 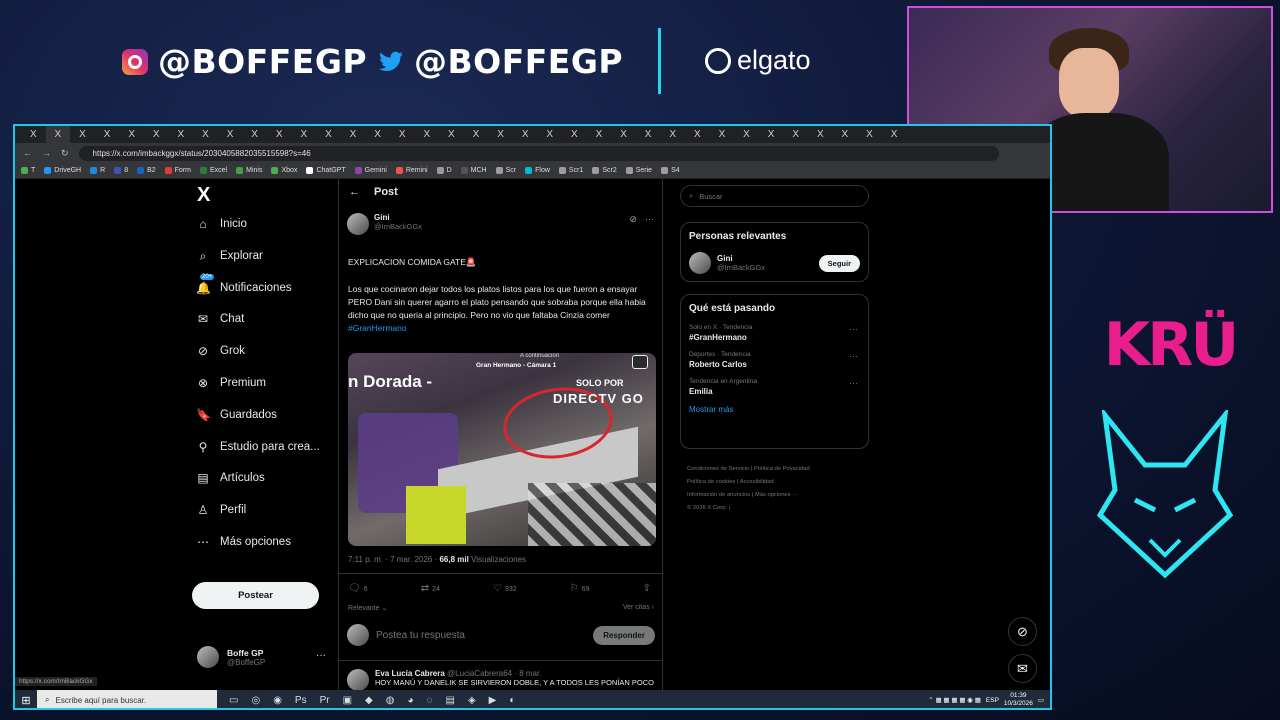 What do you see at coordinates (604, 170) in the screenshot?
I see `bookmark-item: Scr2` at bounding box center [604, 170].